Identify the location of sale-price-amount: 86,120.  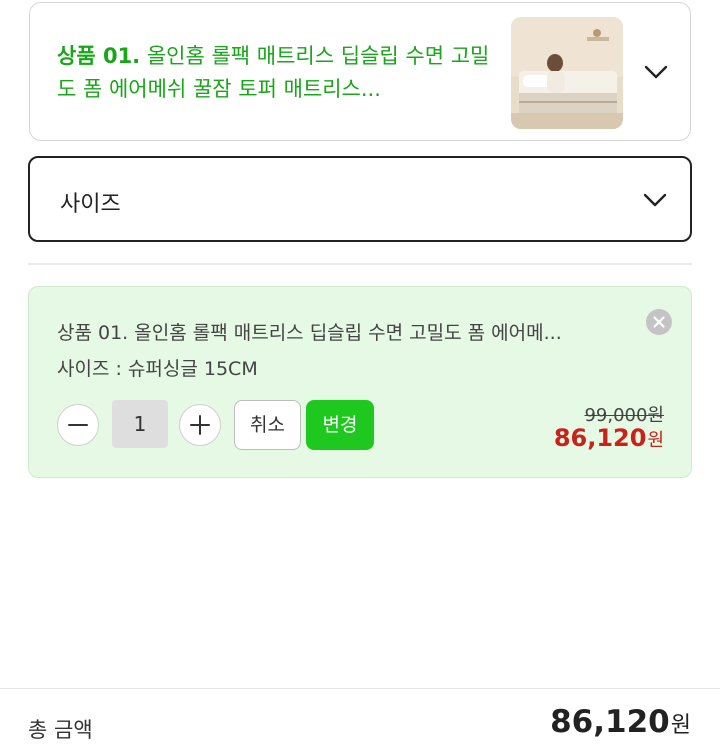
(600, 438).